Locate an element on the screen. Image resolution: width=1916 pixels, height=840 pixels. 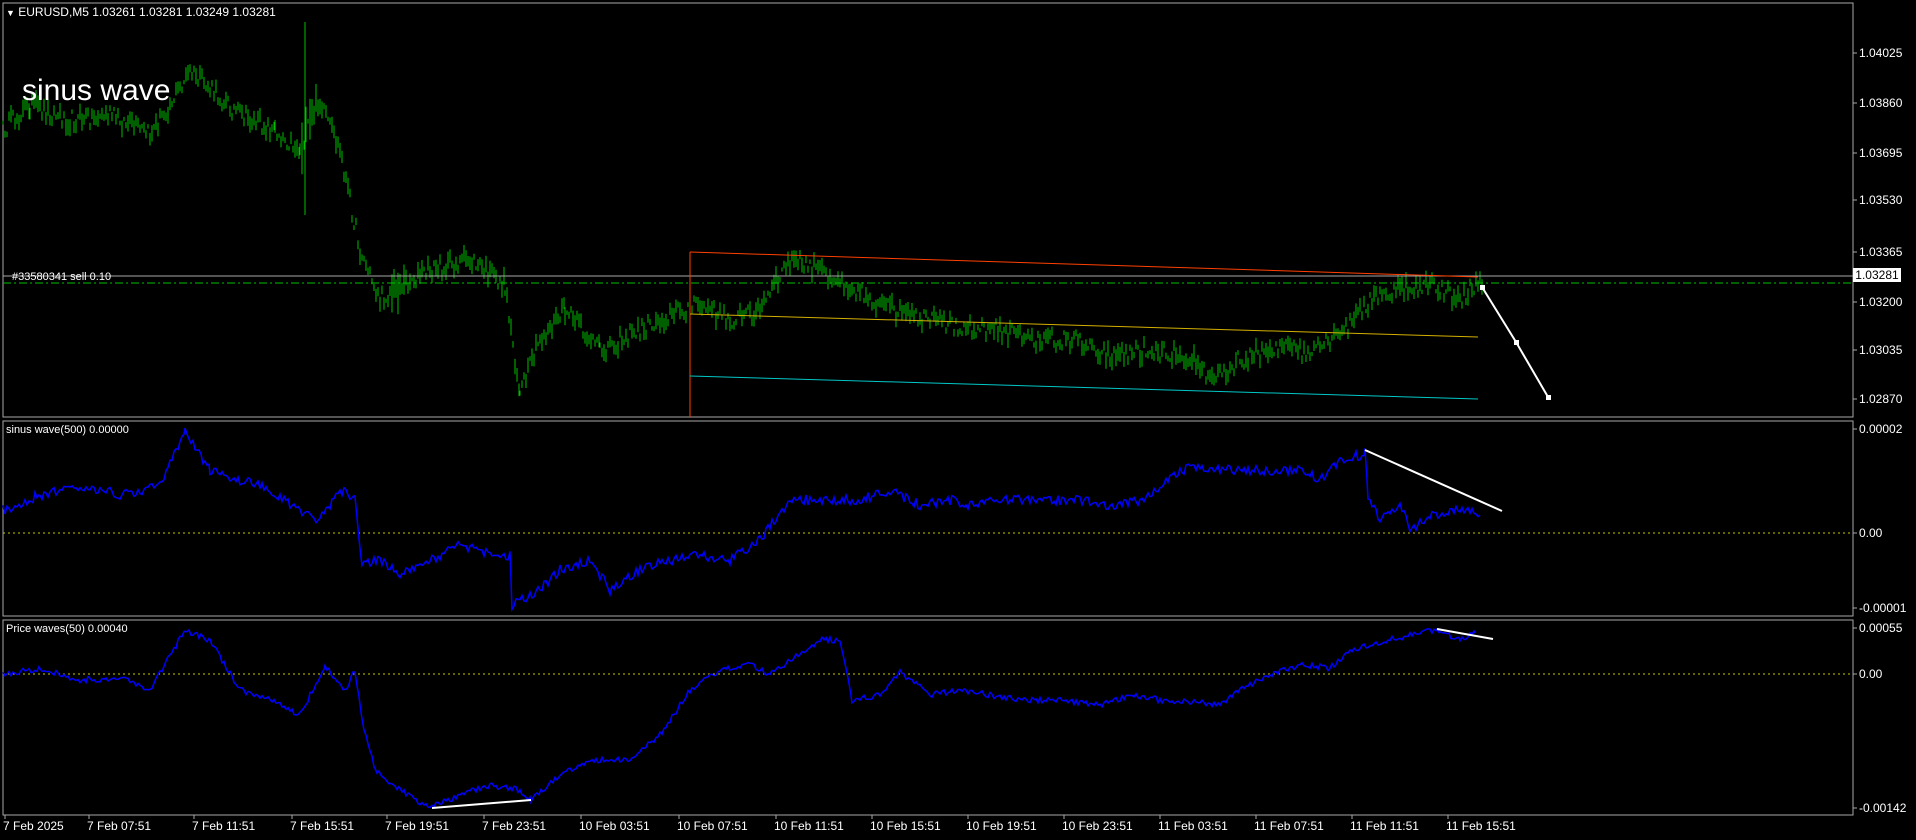
price-axis-tick-label: 1.03530 is located at coordinates (1881, 200).